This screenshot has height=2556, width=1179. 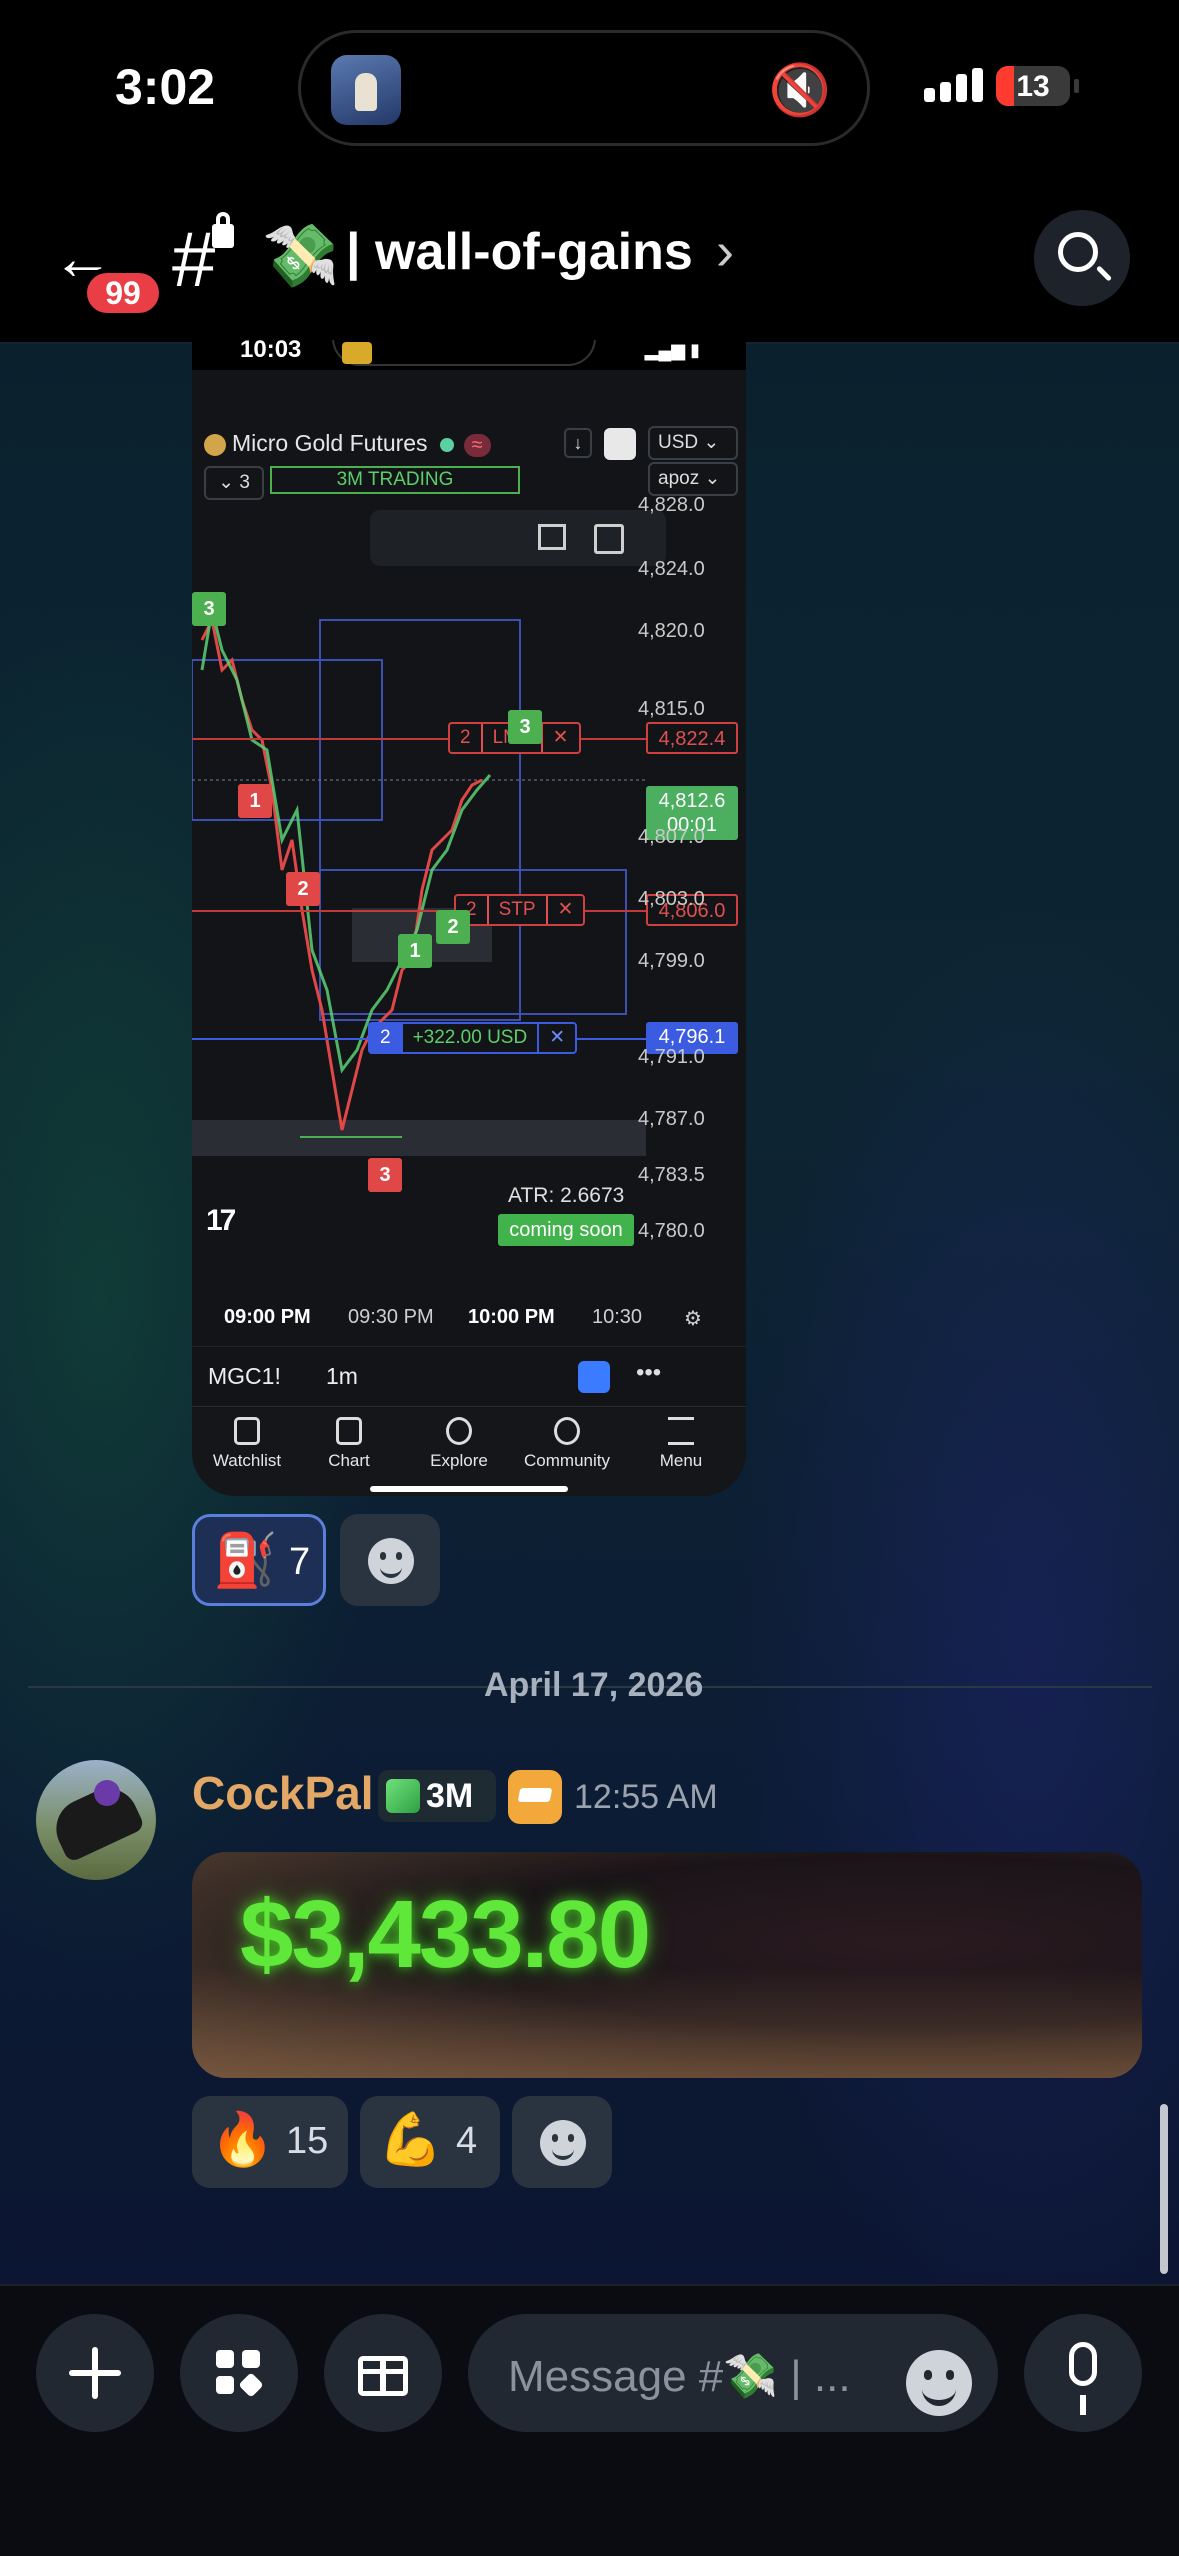 I want to click on time-tick: 10:00 PM, so click(x=511, y=1317).